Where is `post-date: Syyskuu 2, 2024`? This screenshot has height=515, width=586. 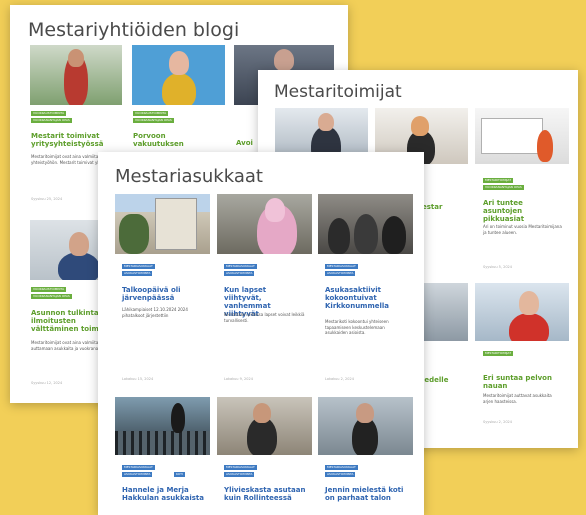
post-date: Syyskuu 2, 2024 is located at coordinates (498, 422).